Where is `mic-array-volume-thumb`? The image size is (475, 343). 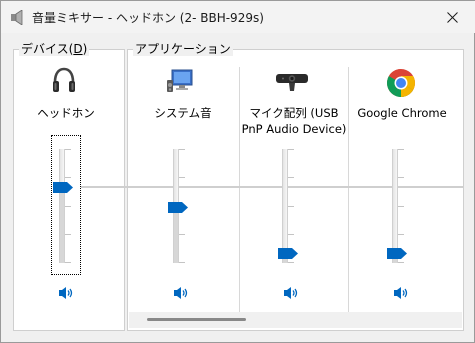 mic-array-volume-thumb is located at coordinates (288, 253).